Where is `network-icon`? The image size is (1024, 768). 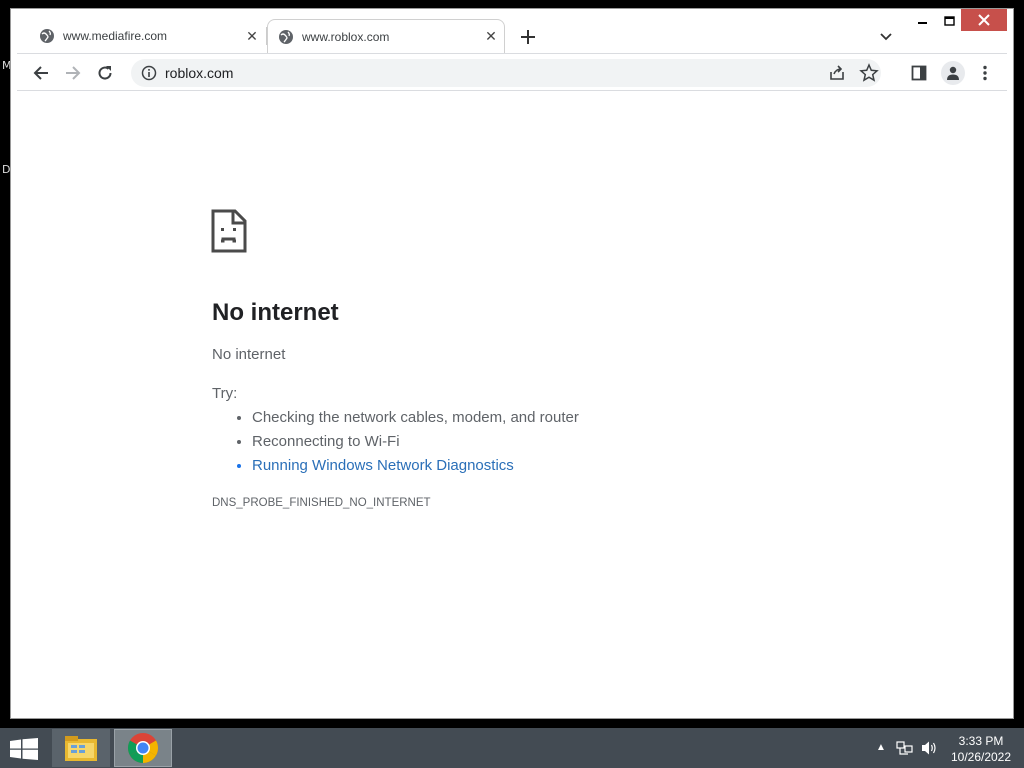
network-icon is located at coordinates (905, 748).